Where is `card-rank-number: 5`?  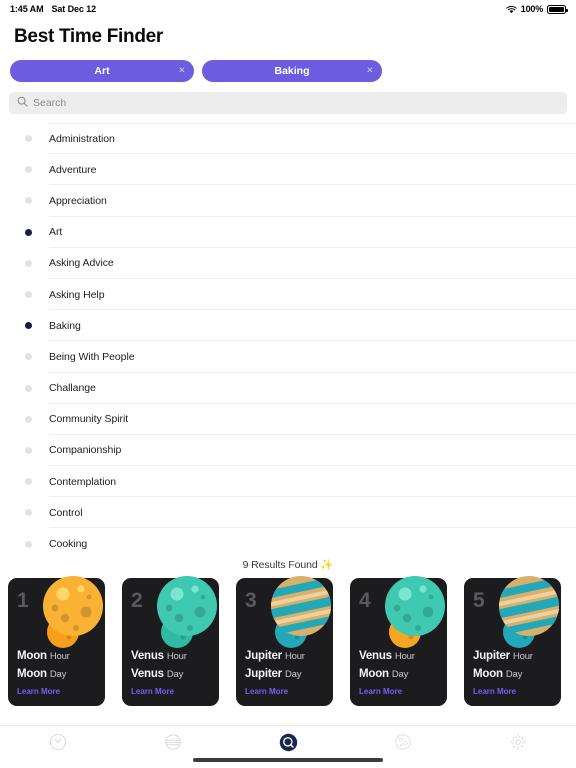
card-rank-number: 5 is located at coordinates (479, 600).